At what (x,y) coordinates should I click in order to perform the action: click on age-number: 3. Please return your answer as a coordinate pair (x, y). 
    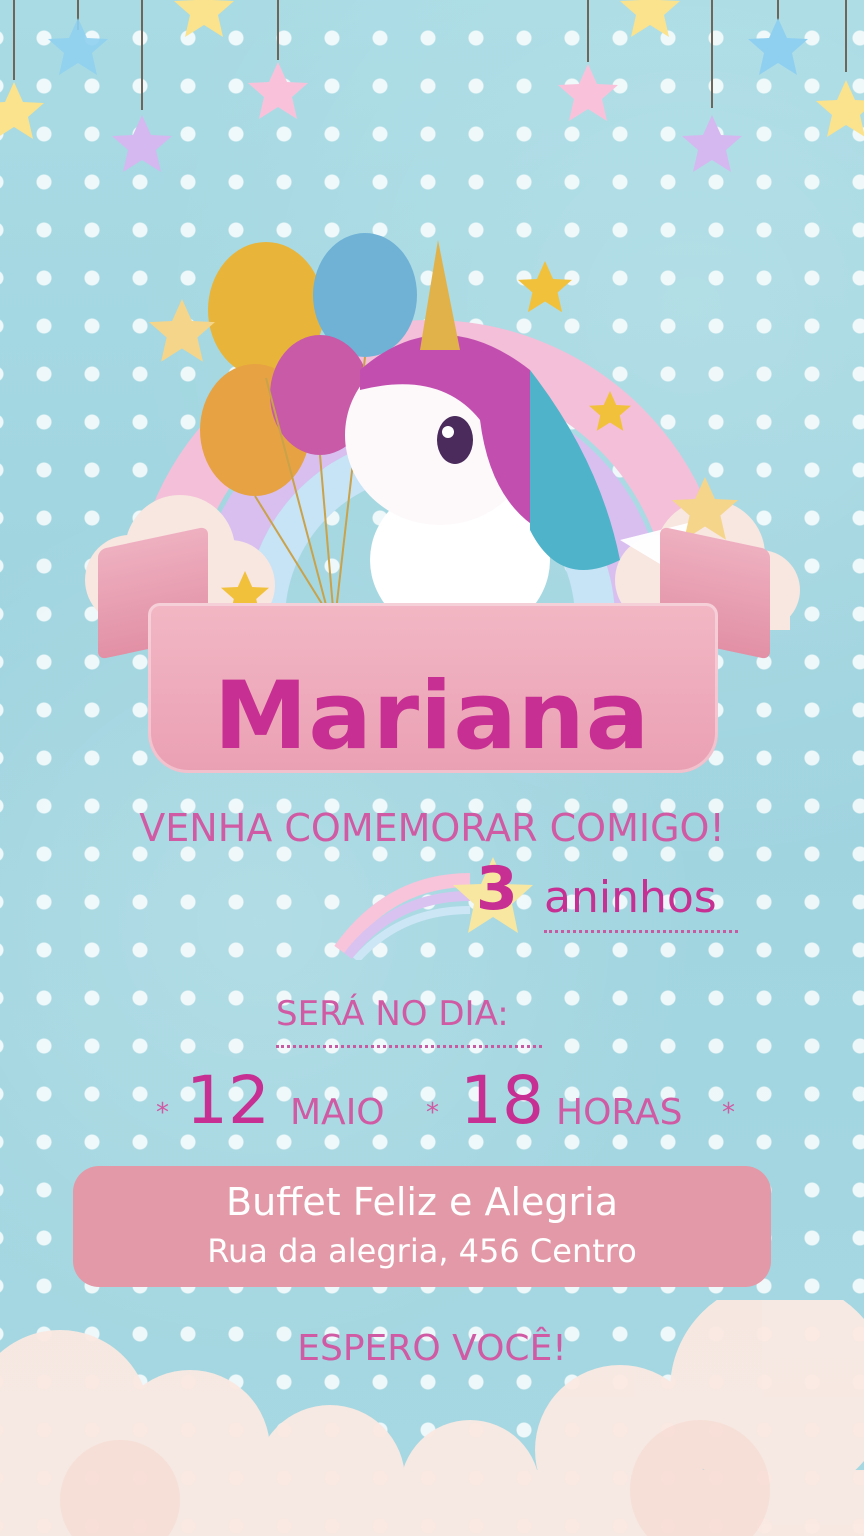
    Looking at the image, I should click on (497, 889).